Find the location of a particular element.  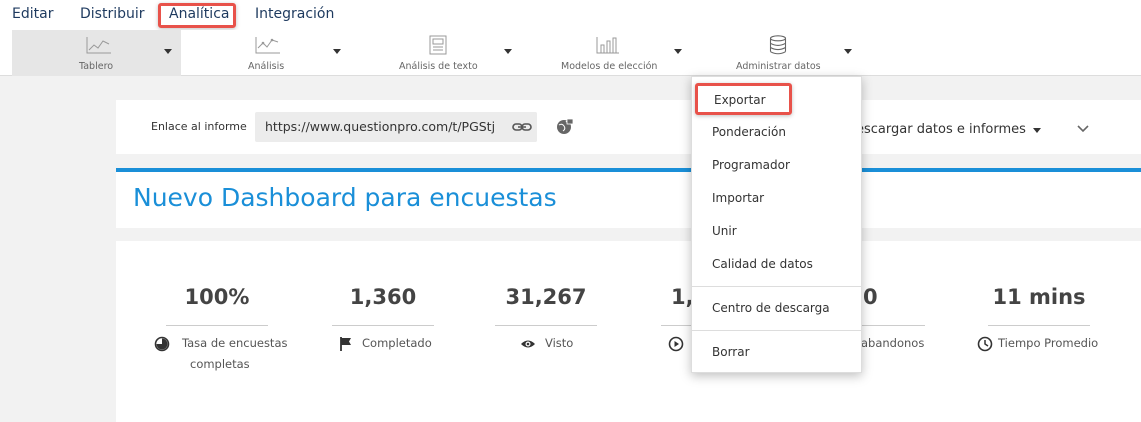

toolbar-item-analisis-texto: Análisis de texto is located at coordinates (434, 53).